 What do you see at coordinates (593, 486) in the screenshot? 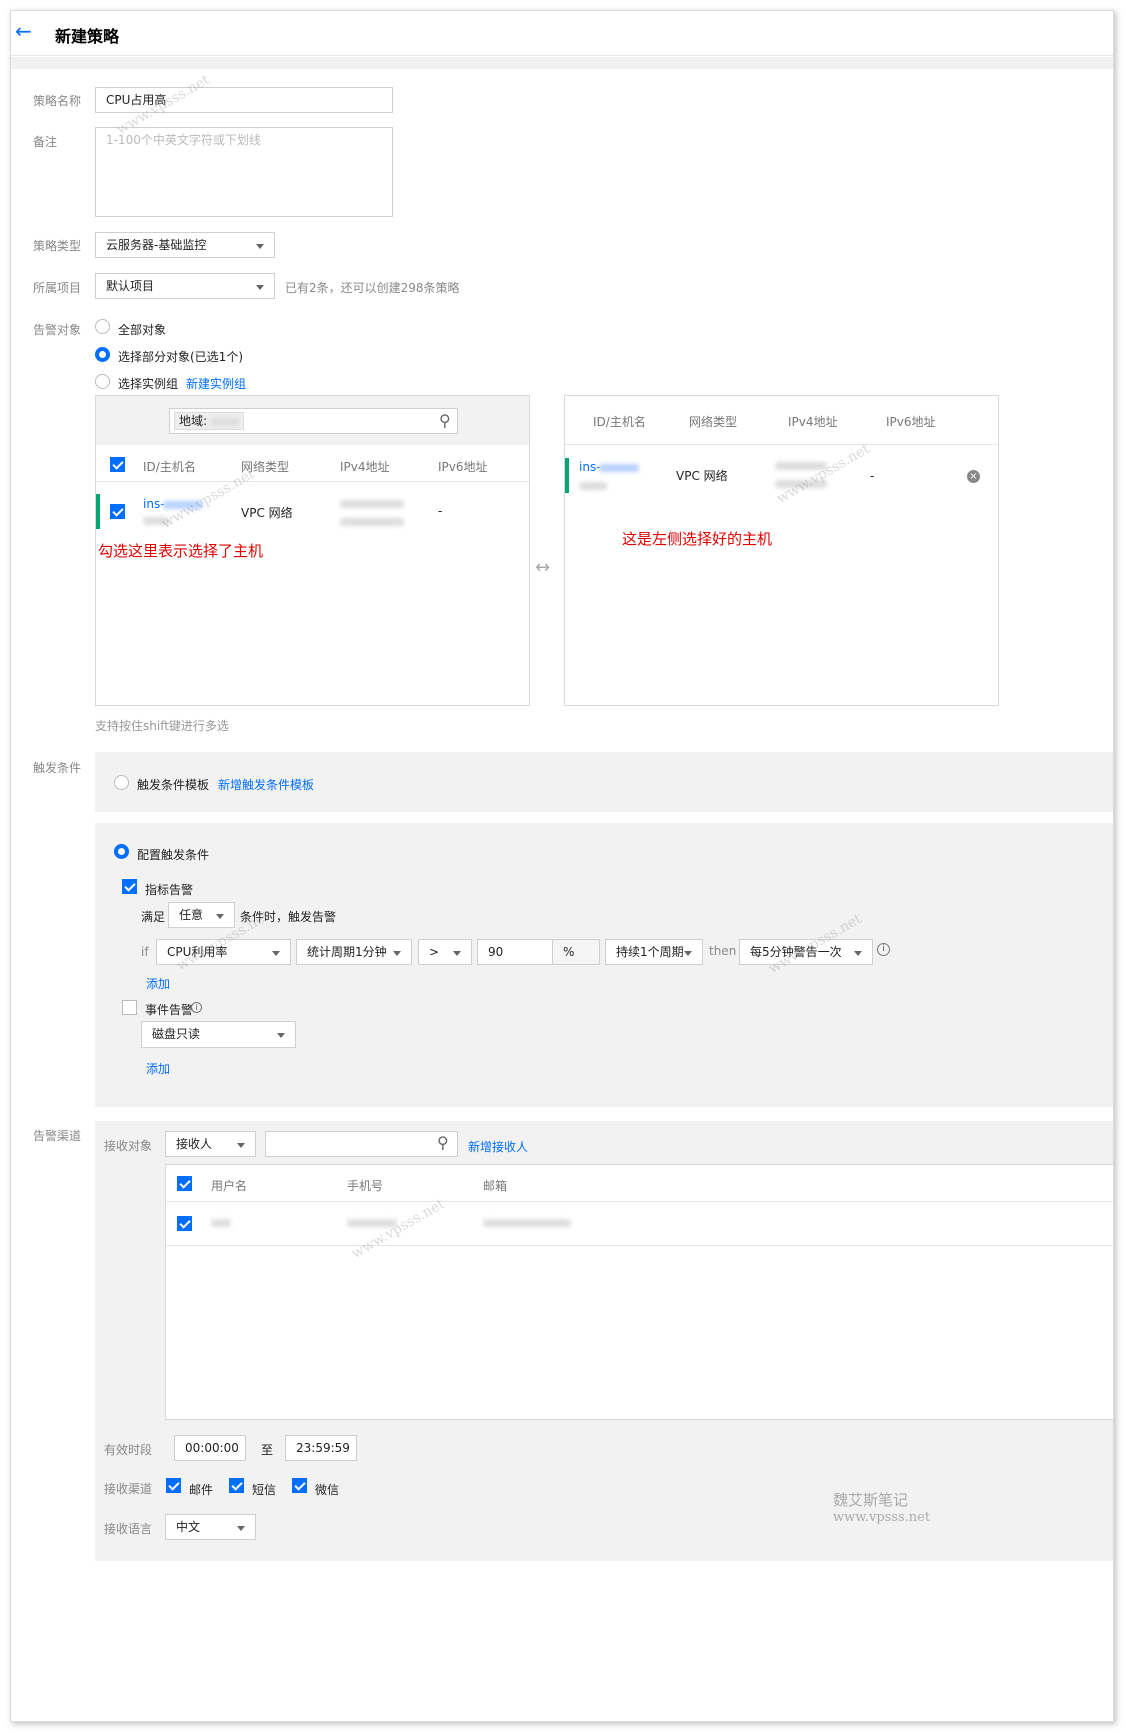
I see `right-row-name-blurred` at bounding box center [593, 486].